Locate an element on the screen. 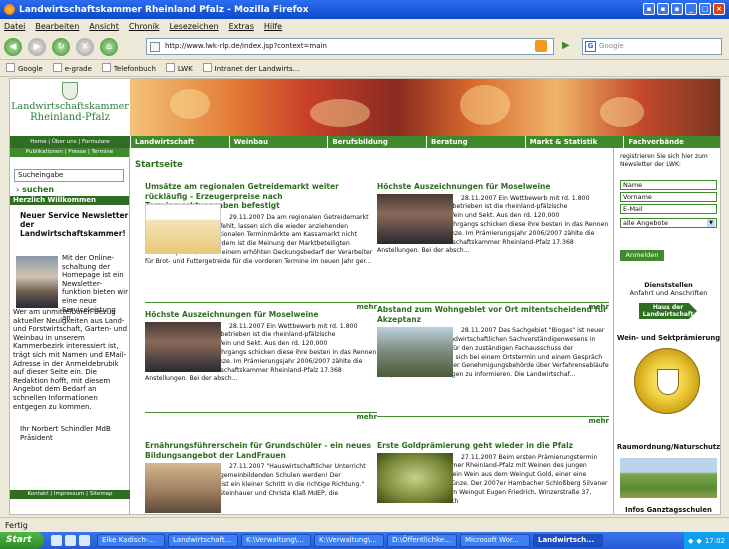 The image size is (729, 549). clock: 17:02 is located at coordinates (714, 540).